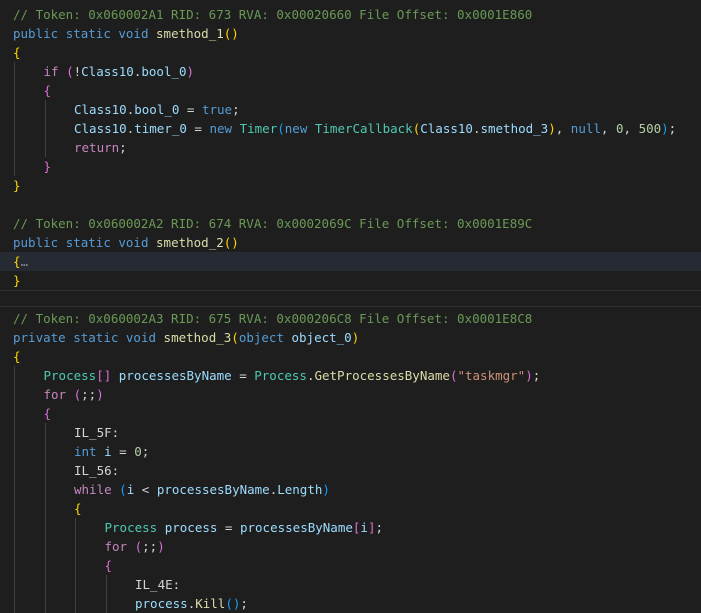 The width and height of the screenshot is (701, 613). What do you see at coordinates (350, 109) in the screenshot?
I see `code-line: Class10.bool_0 = true;` at bounding box center [350, 109].